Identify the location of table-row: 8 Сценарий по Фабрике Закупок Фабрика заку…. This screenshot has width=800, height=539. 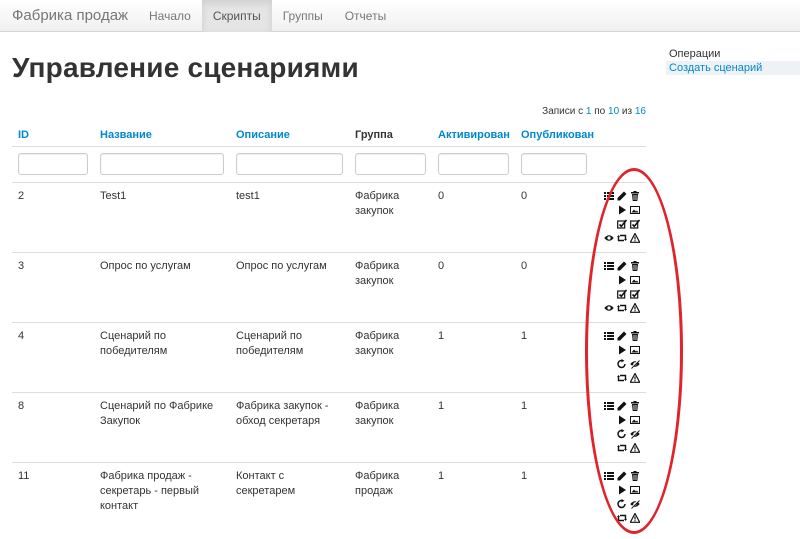
(329, 426).